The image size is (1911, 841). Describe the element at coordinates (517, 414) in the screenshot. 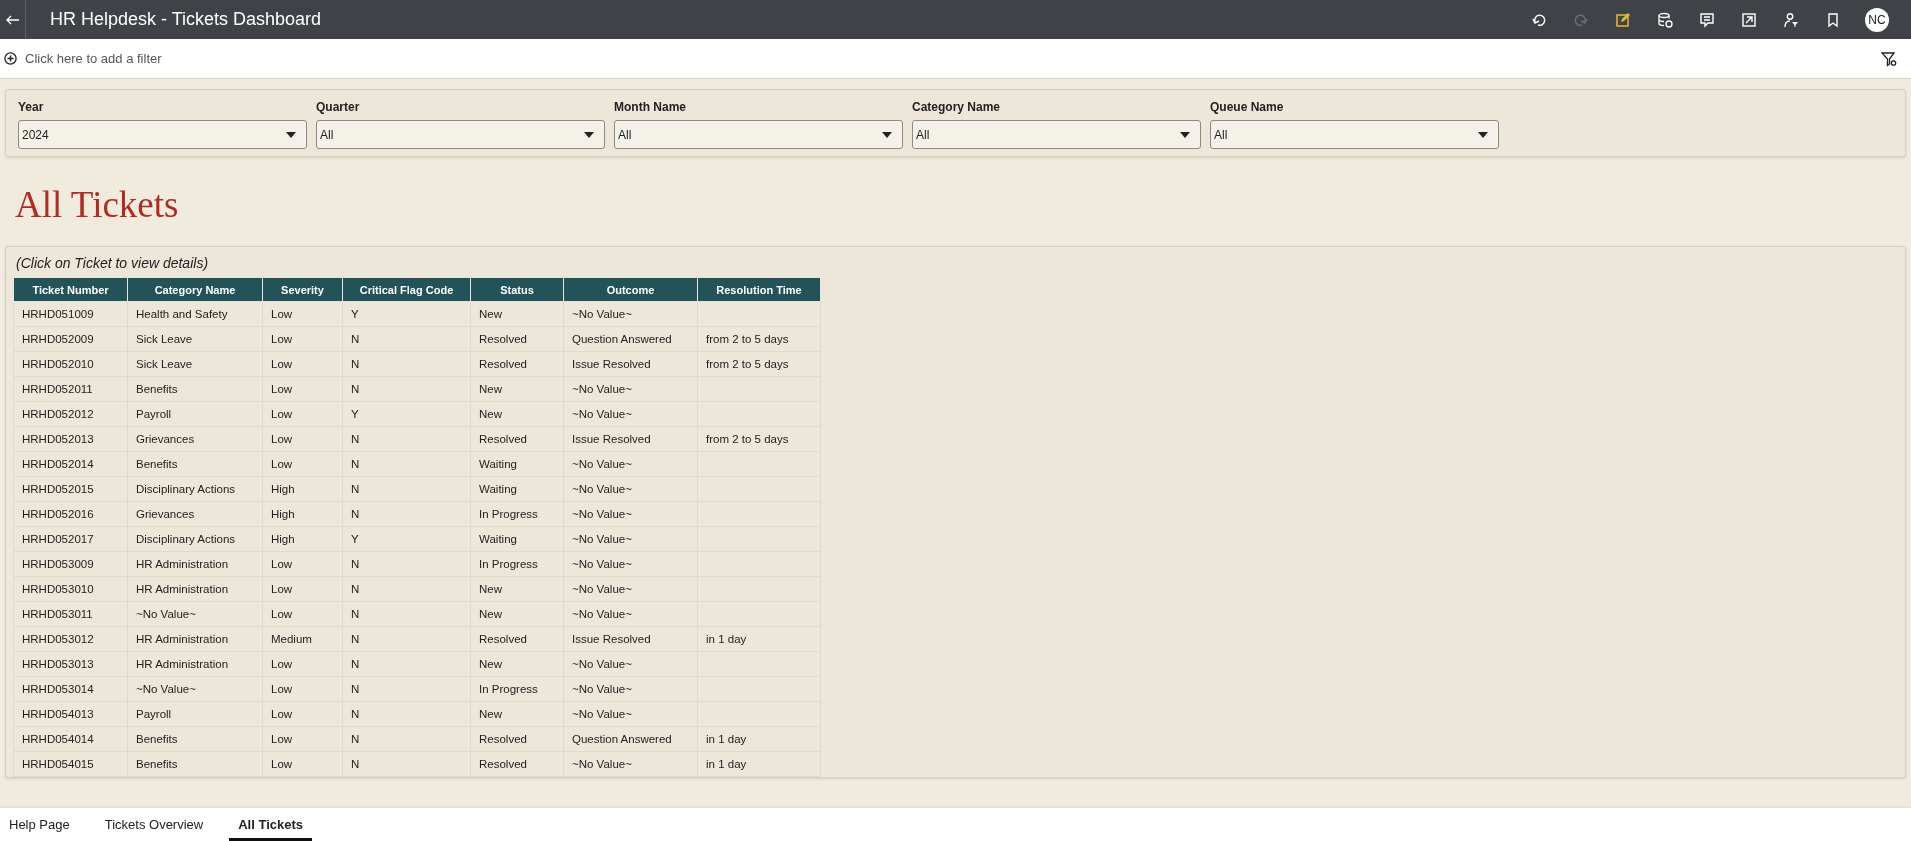

I see `table-cell: New` at that location.